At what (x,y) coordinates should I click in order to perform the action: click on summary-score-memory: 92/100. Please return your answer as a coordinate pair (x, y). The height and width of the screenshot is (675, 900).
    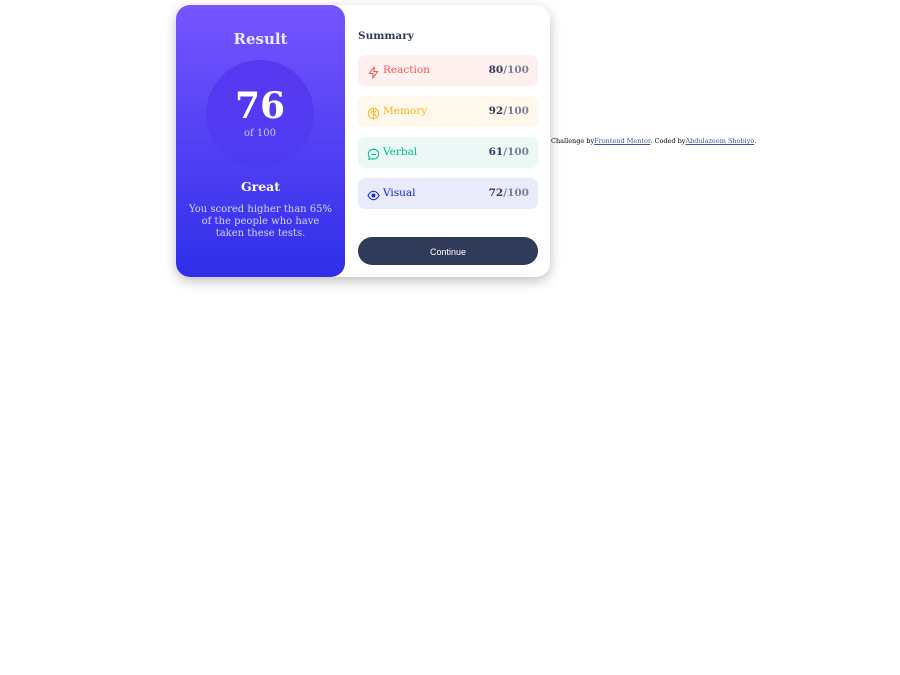
    Looking at the image, I should click on (508, 111).